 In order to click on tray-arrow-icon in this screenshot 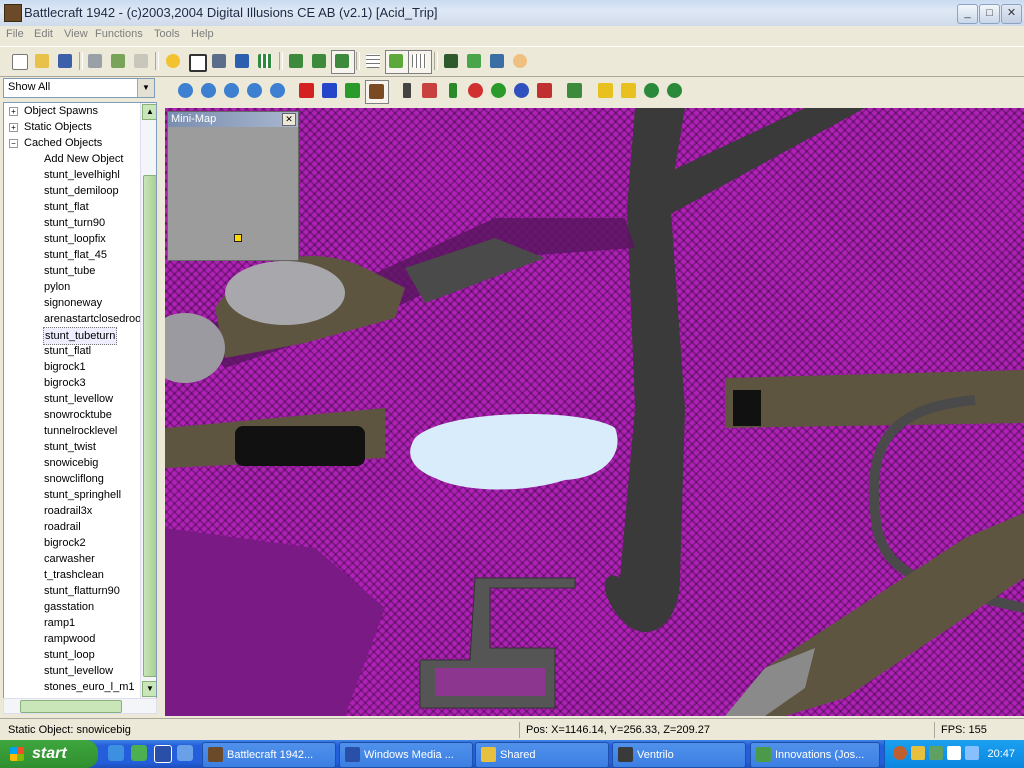, I will do `click(900, 753)`.